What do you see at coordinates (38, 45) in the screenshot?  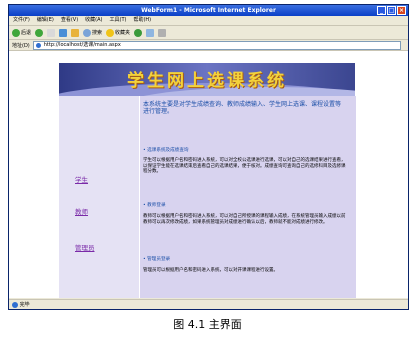 I see `ie-page-icon` at bounding box center [38, 45].